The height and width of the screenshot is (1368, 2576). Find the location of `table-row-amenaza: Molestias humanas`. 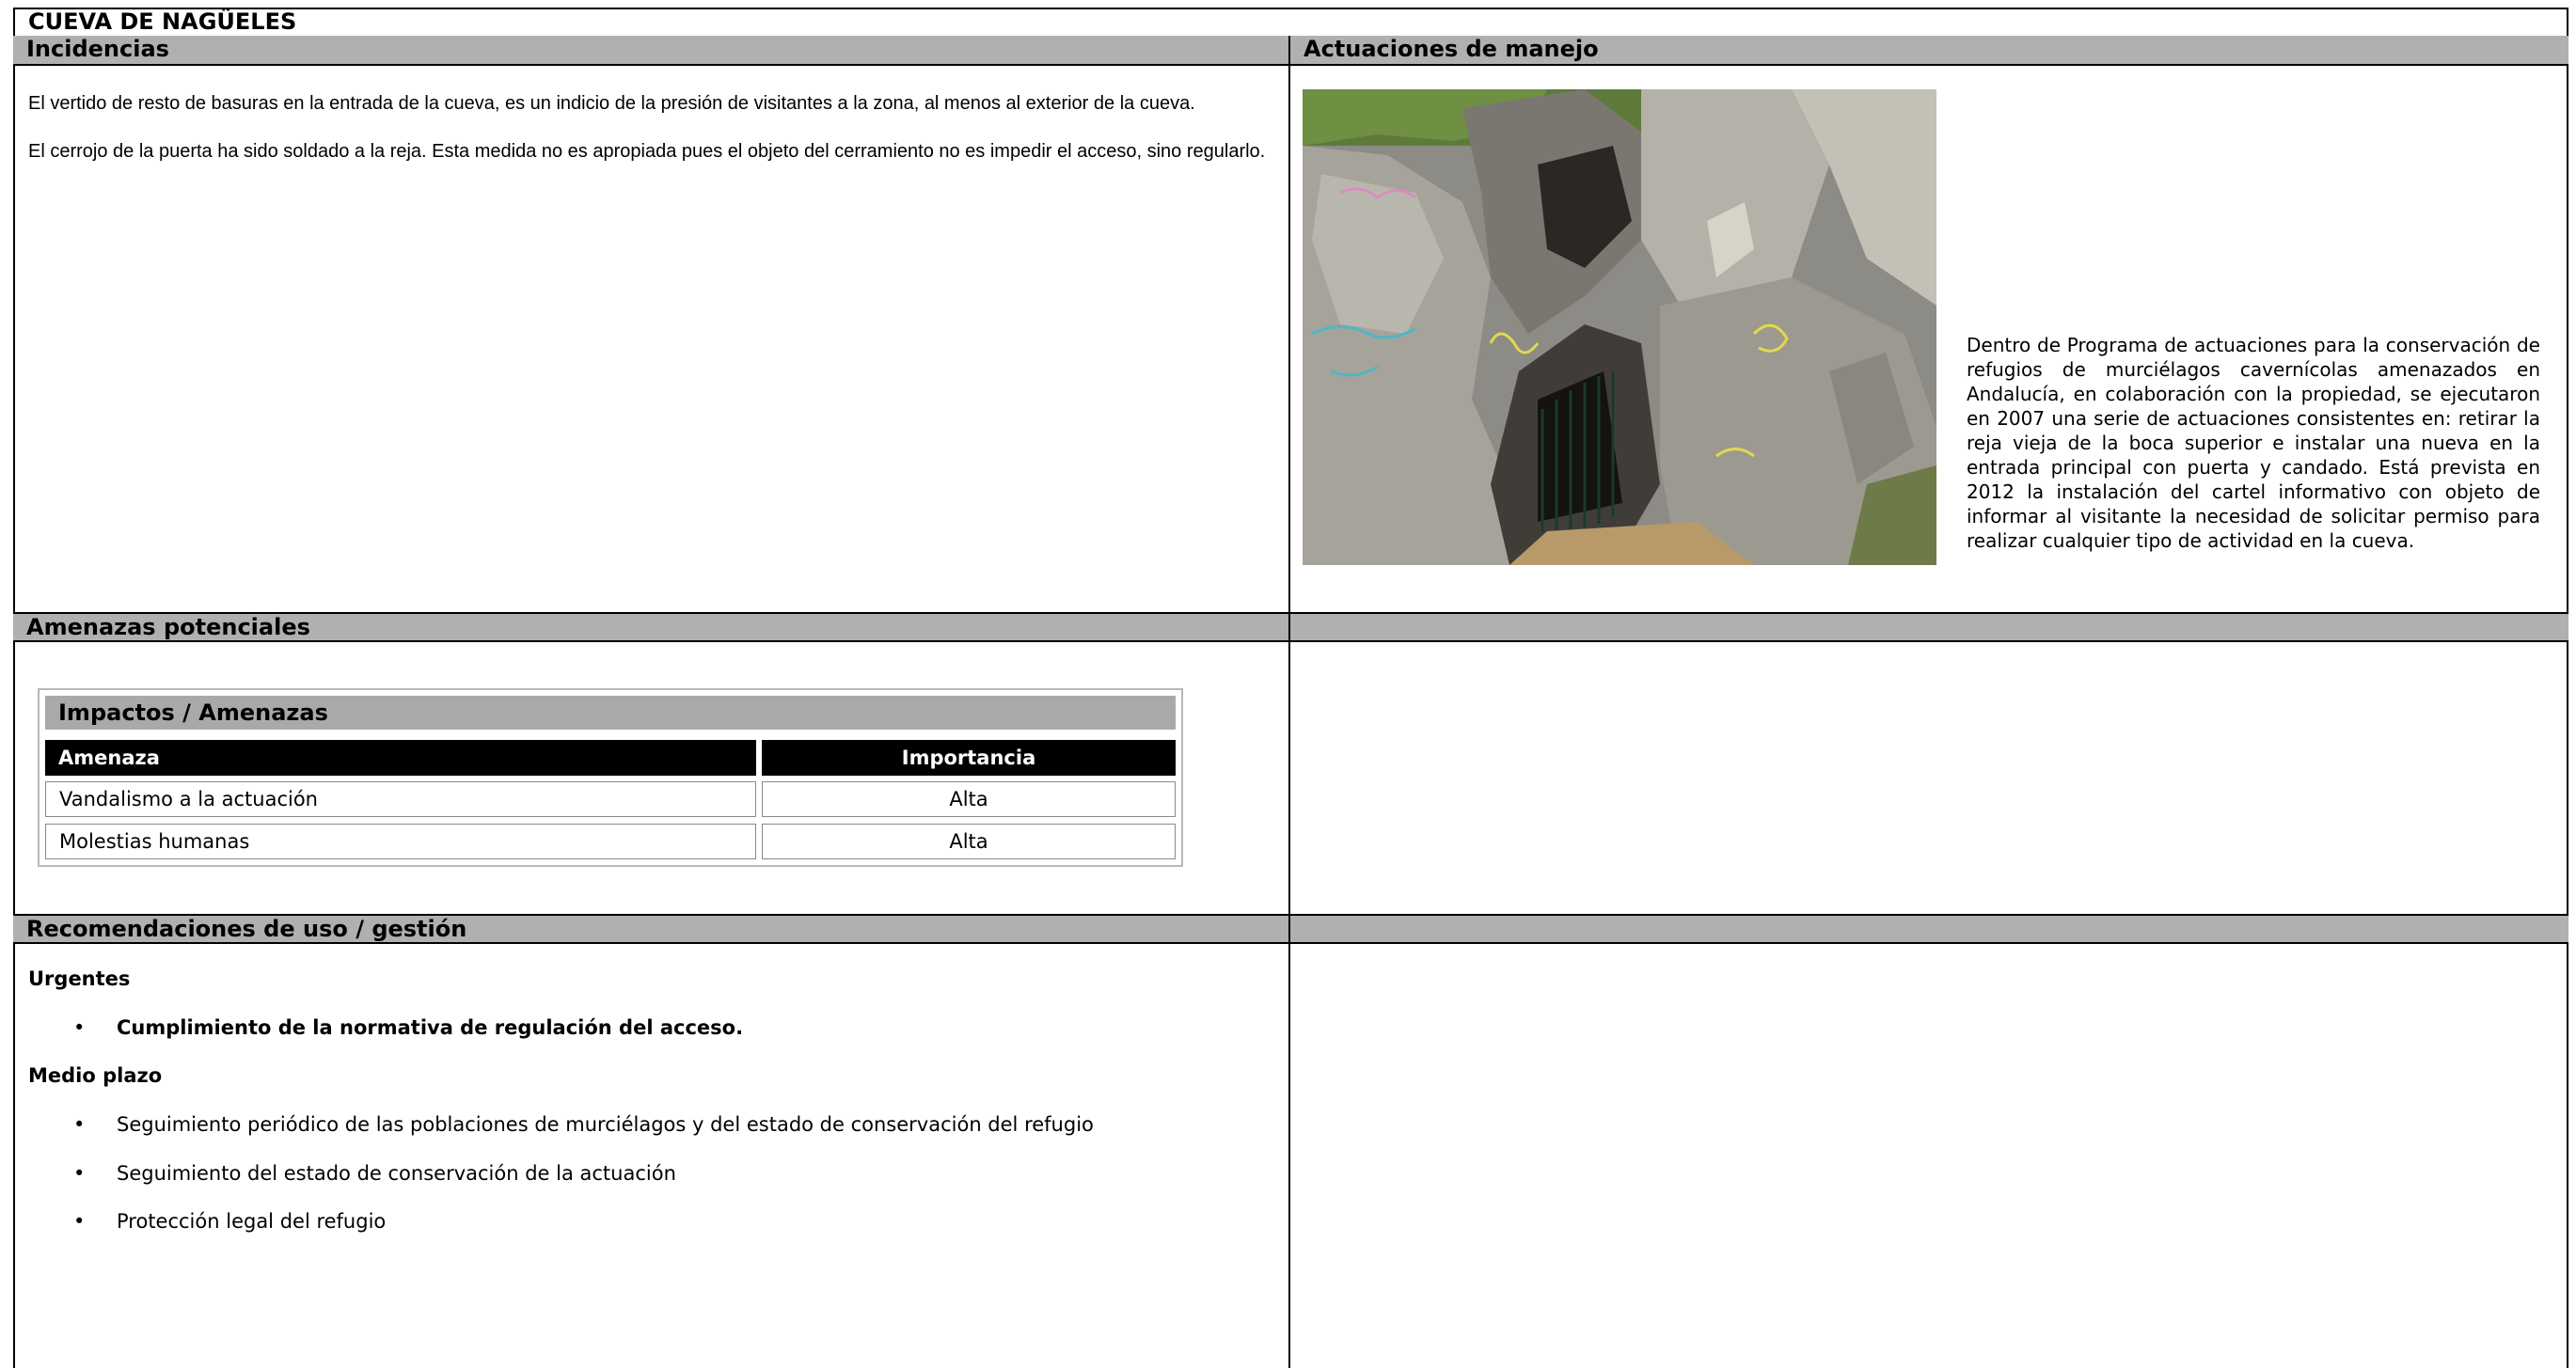

table-row-amenaza: Molestias humanas is located at coordinates (400, 841).